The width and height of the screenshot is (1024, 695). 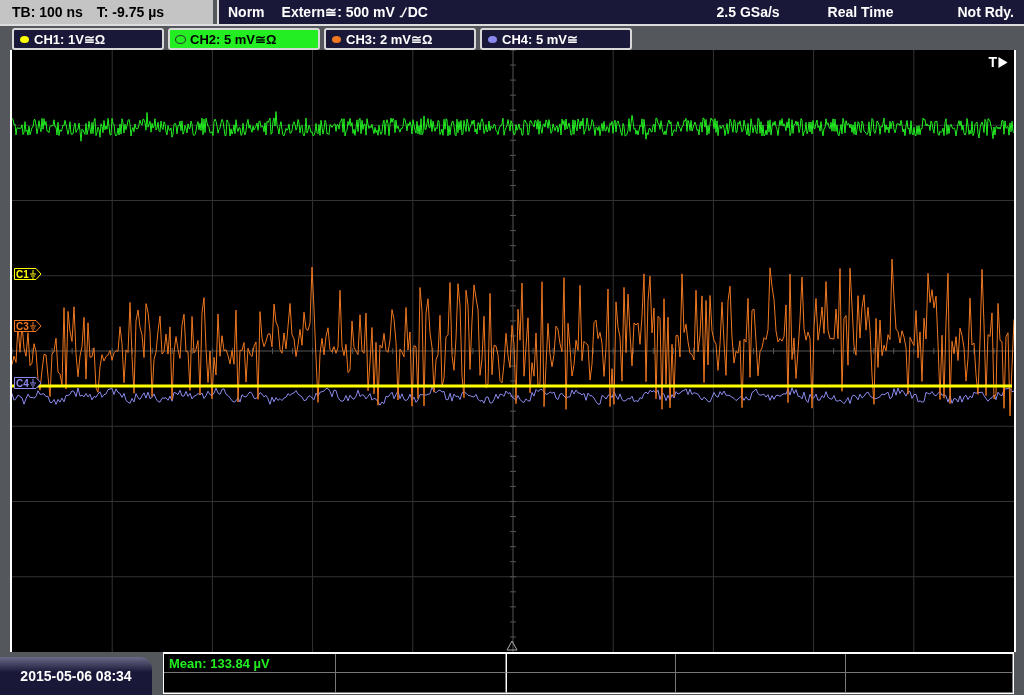 I want to click on rising-edge-icon, so click(x=403, y=12).